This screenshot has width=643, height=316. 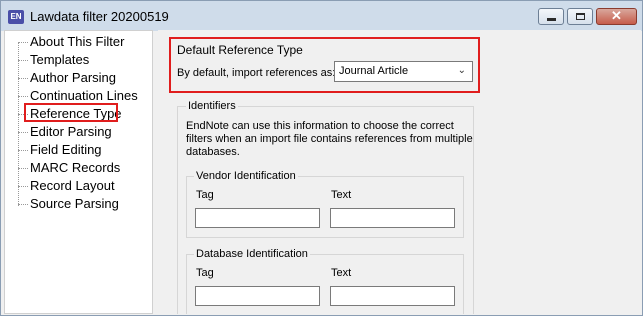 I want to click on minimize-icon, so click(x=551, y=19).